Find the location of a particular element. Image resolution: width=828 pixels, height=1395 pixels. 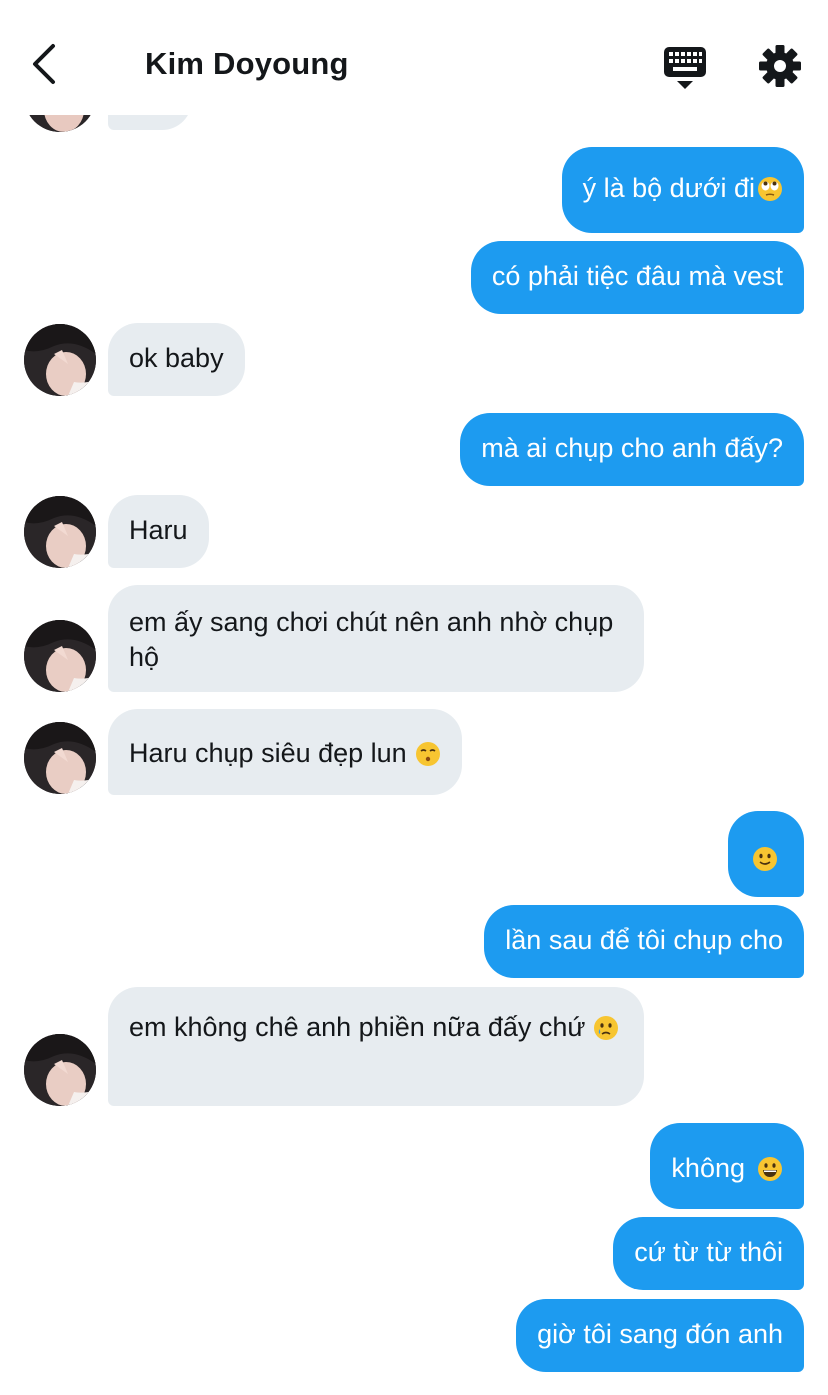

message-outgoing: lần sau để tôi chụp cho is located at coordinates (644, 941).